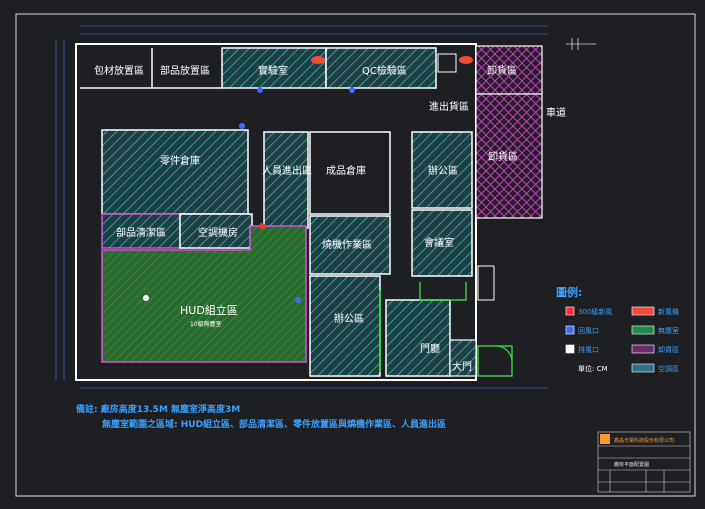 The height and width of the screenshot is (509, 705). What do you see at coordinates (503, 156) in the screenshot?
I see `label-unloading-right: 卸貨區` at bounding box center [503, 156].